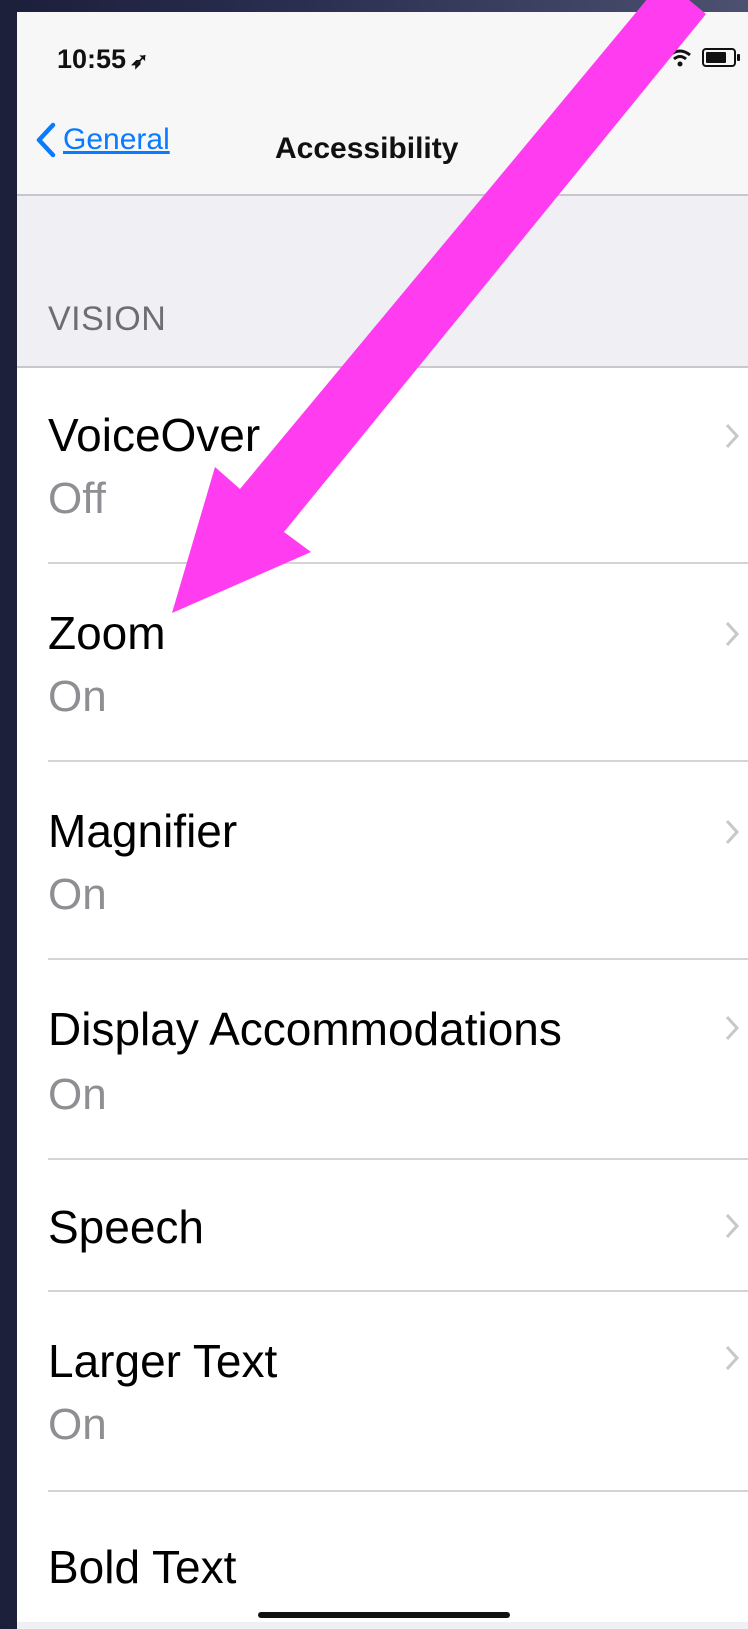  What do you see at coordinates (382, 466) in the screenshot?
I see `row-voiceover: VoiceOver Off` at bounding box center [382, 466].